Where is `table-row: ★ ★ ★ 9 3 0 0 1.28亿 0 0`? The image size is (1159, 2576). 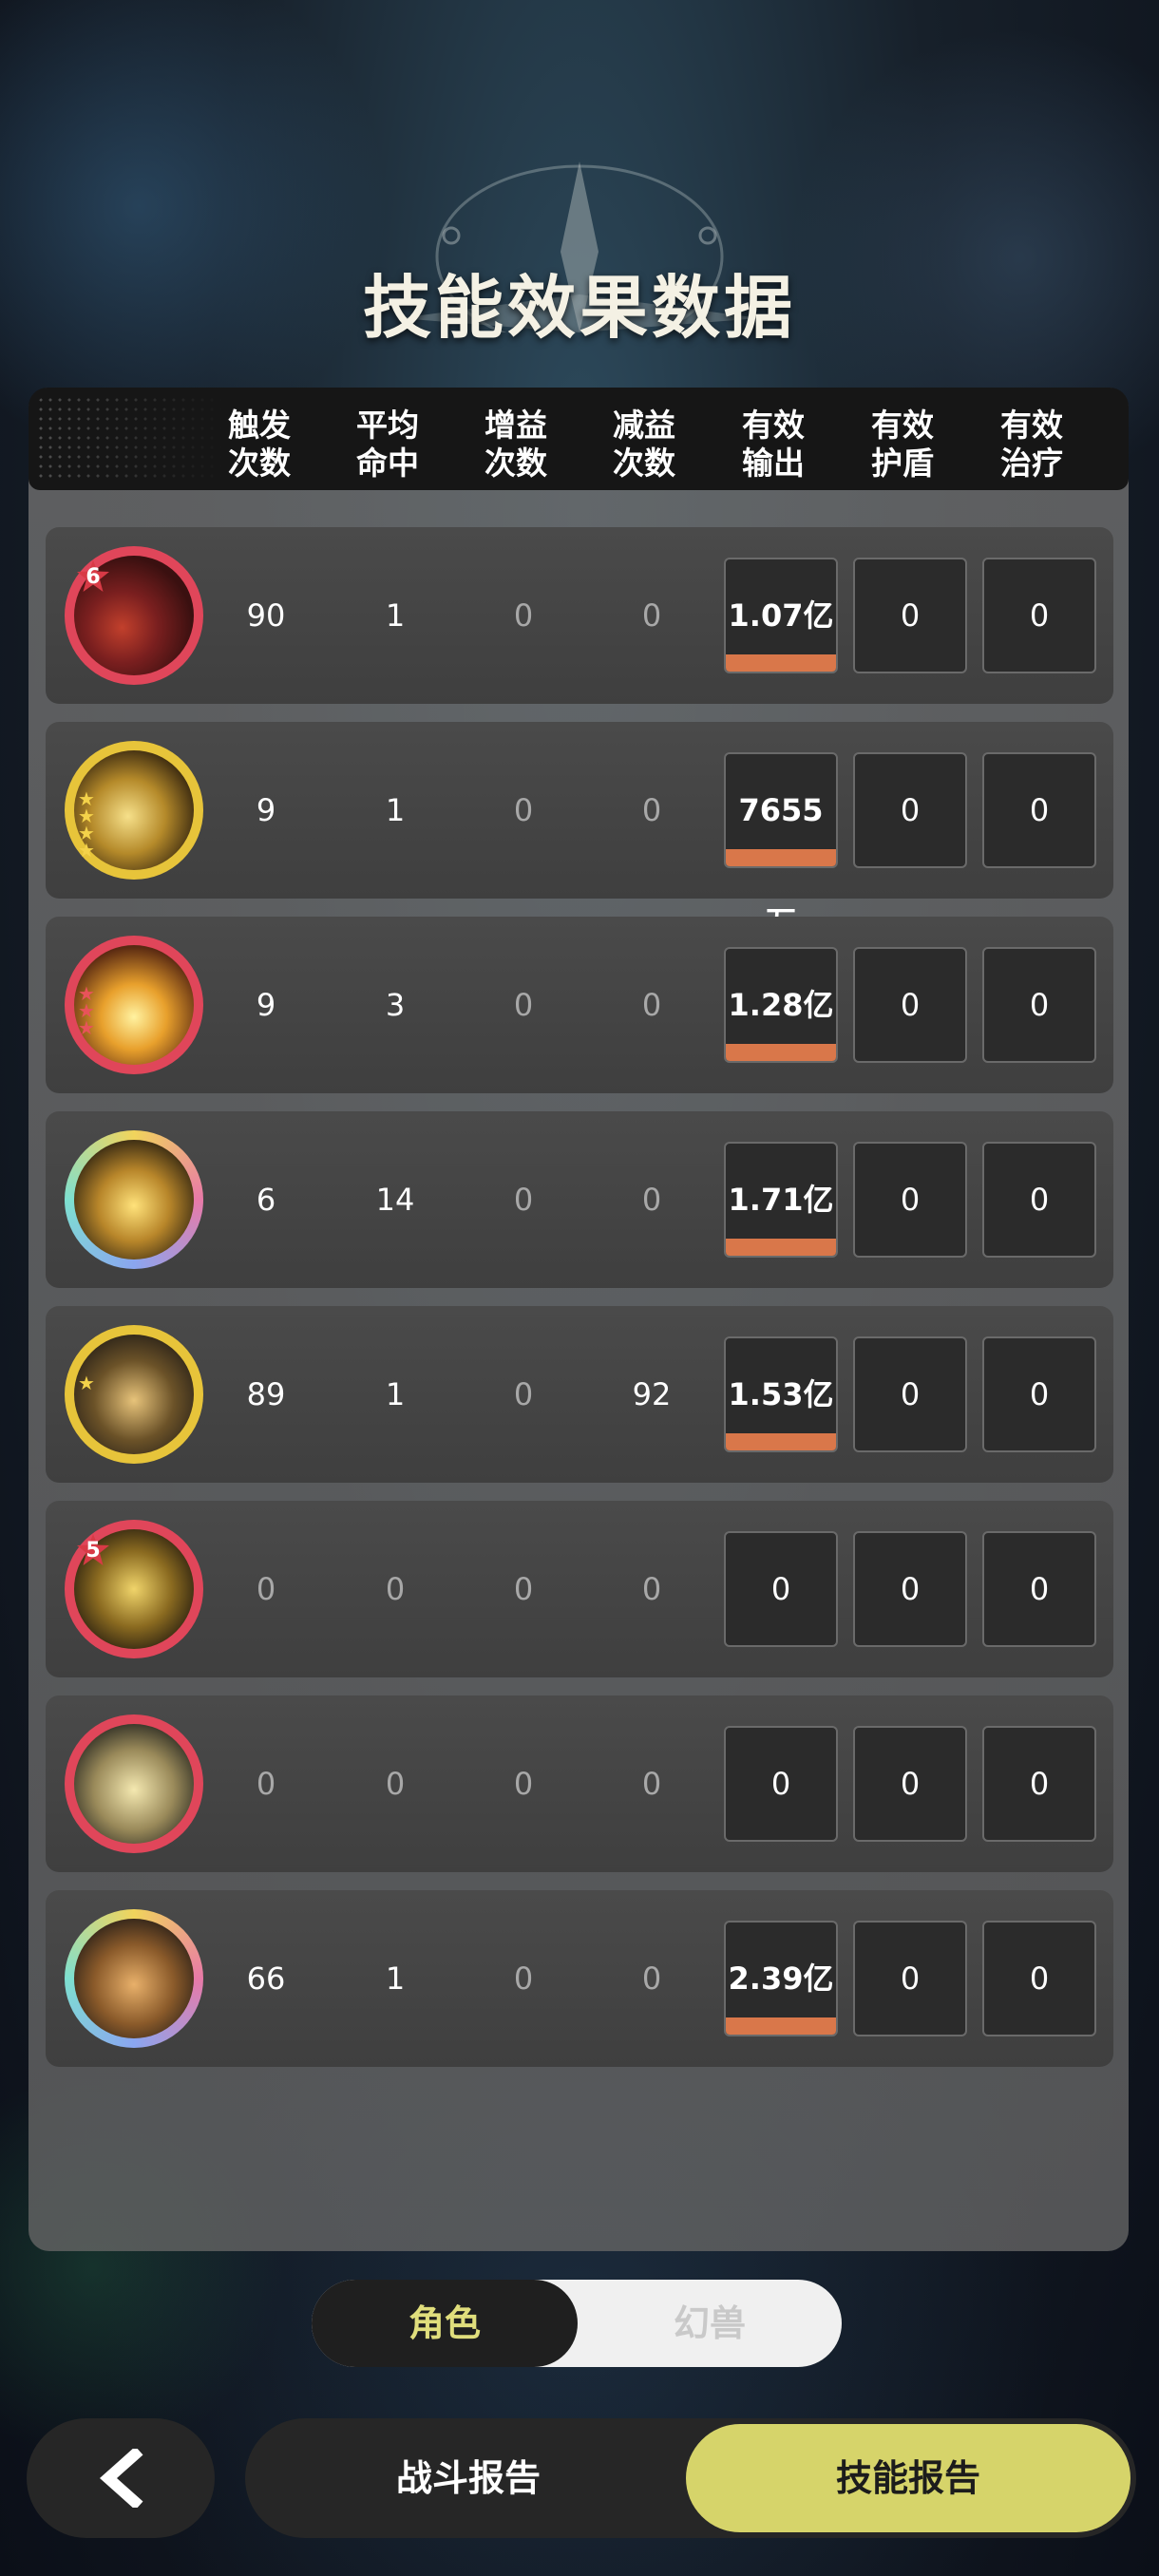 table-row: ★ ★ ★ 9 3 0 0 1.28亿 0 0 is located at coordinates (579, 1005).